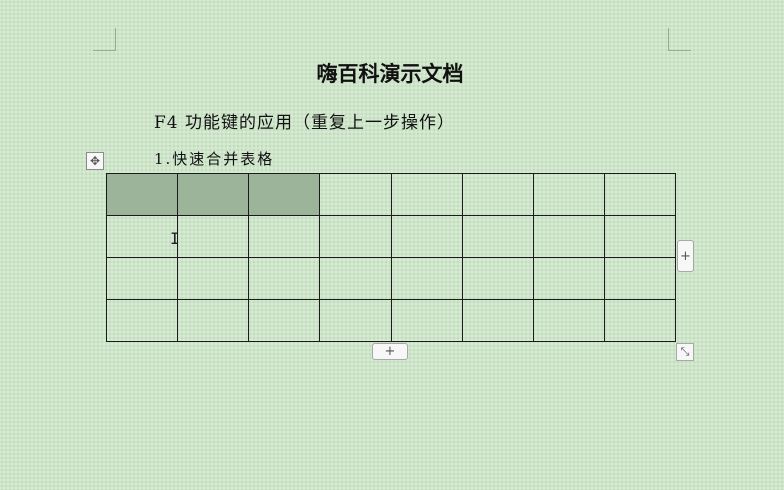  I want to click on page-corner-mark-top-left, so click(104, 39).